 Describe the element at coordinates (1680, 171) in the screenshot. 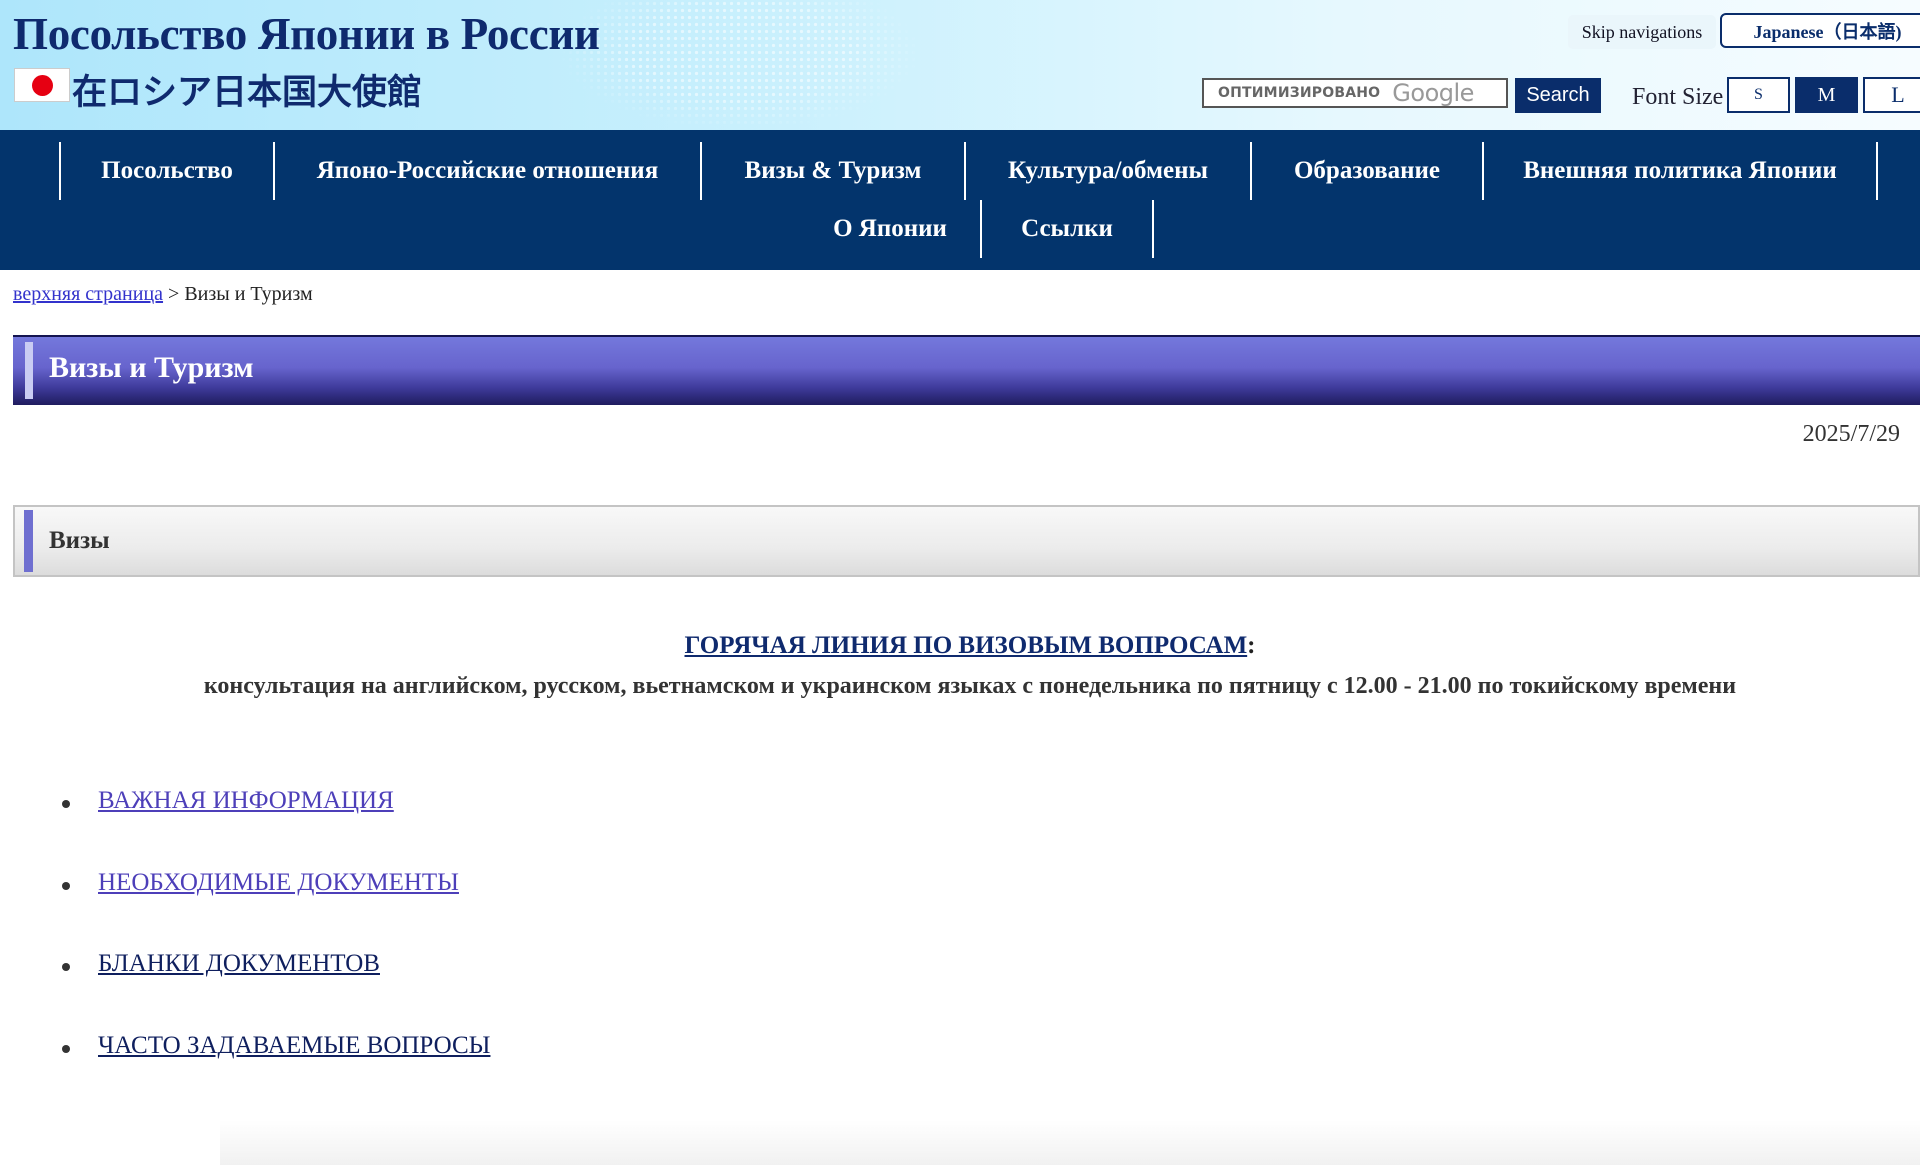

I see `nav-item-foreign-policy: Внешняя политика Японии` at that location.